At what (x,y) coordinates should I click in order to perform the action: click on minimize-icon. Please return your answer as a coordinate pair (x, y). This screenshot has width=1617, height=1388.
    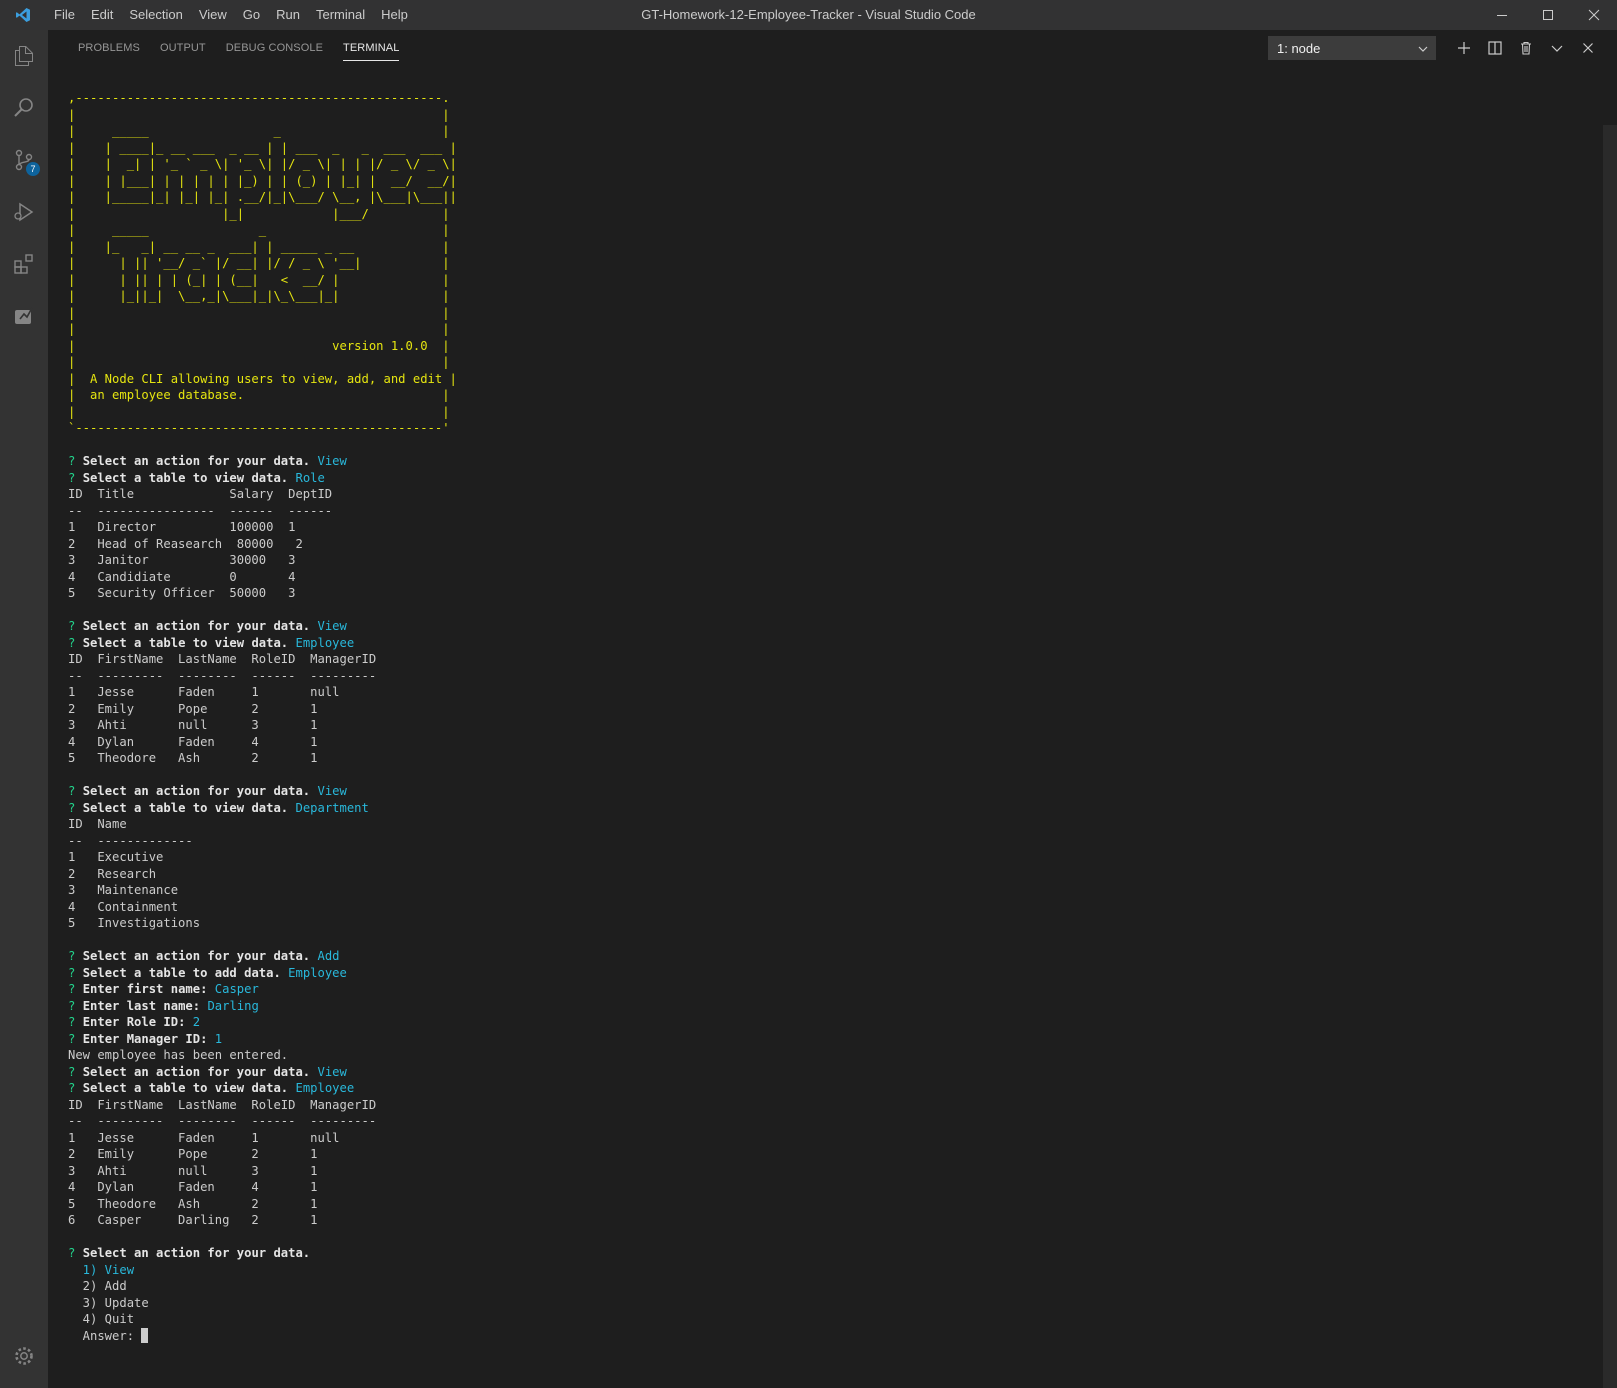
    Looking at the image, I should click on (1502, 15).